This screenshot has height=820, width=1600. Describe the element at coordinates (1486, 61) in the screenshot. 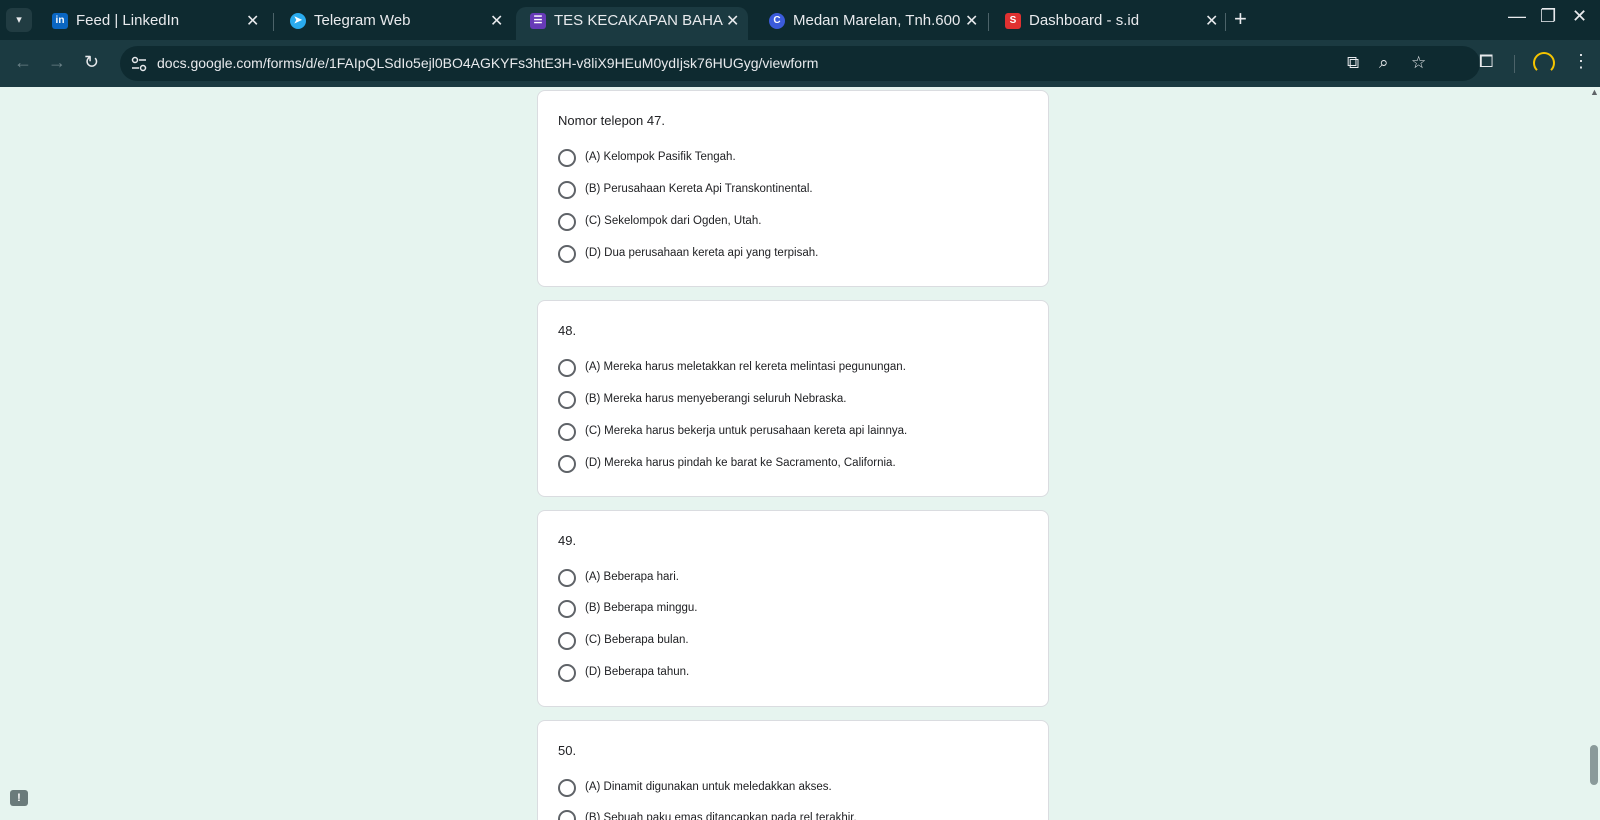

I see `extensions-icon: ⧠` at that location.